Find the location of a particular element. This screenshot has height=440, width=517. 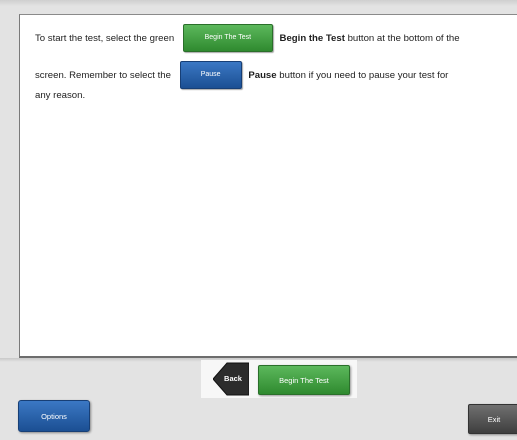

instructions-line-3-text: any reason. is located at coordinates (60, 95).